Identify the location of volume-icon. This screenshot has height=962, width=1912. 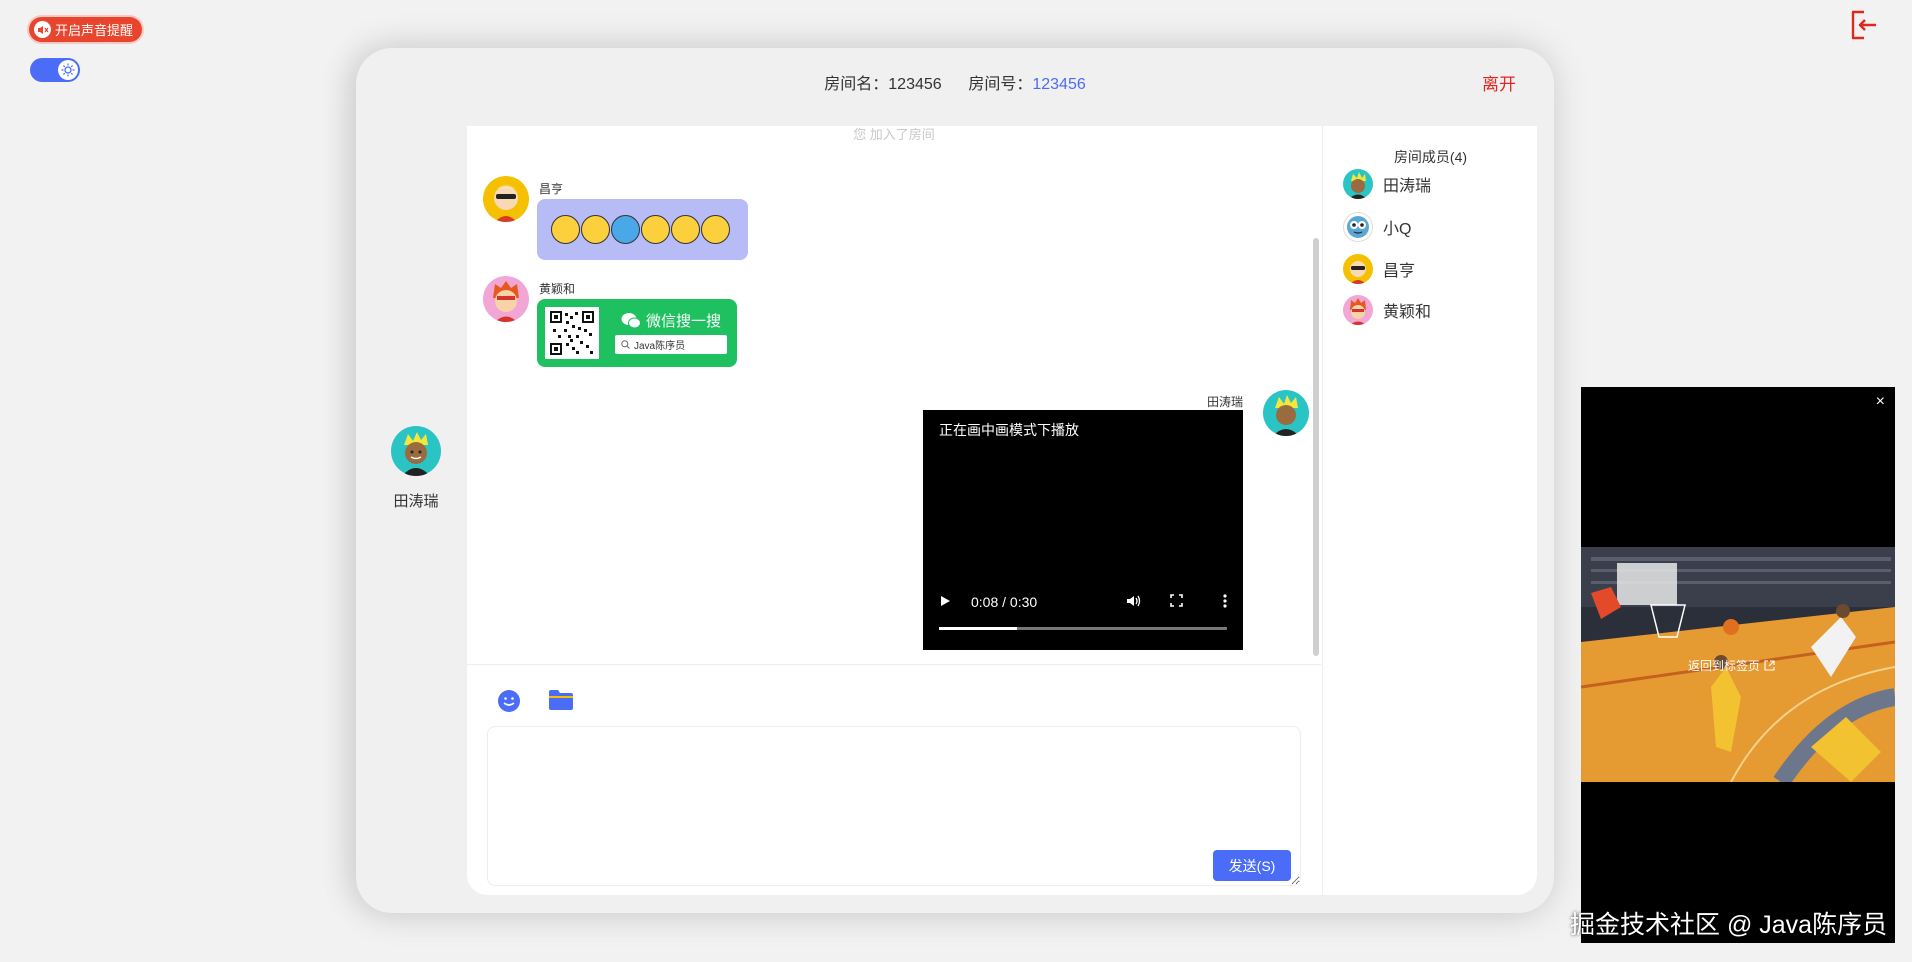
(1134, 602).